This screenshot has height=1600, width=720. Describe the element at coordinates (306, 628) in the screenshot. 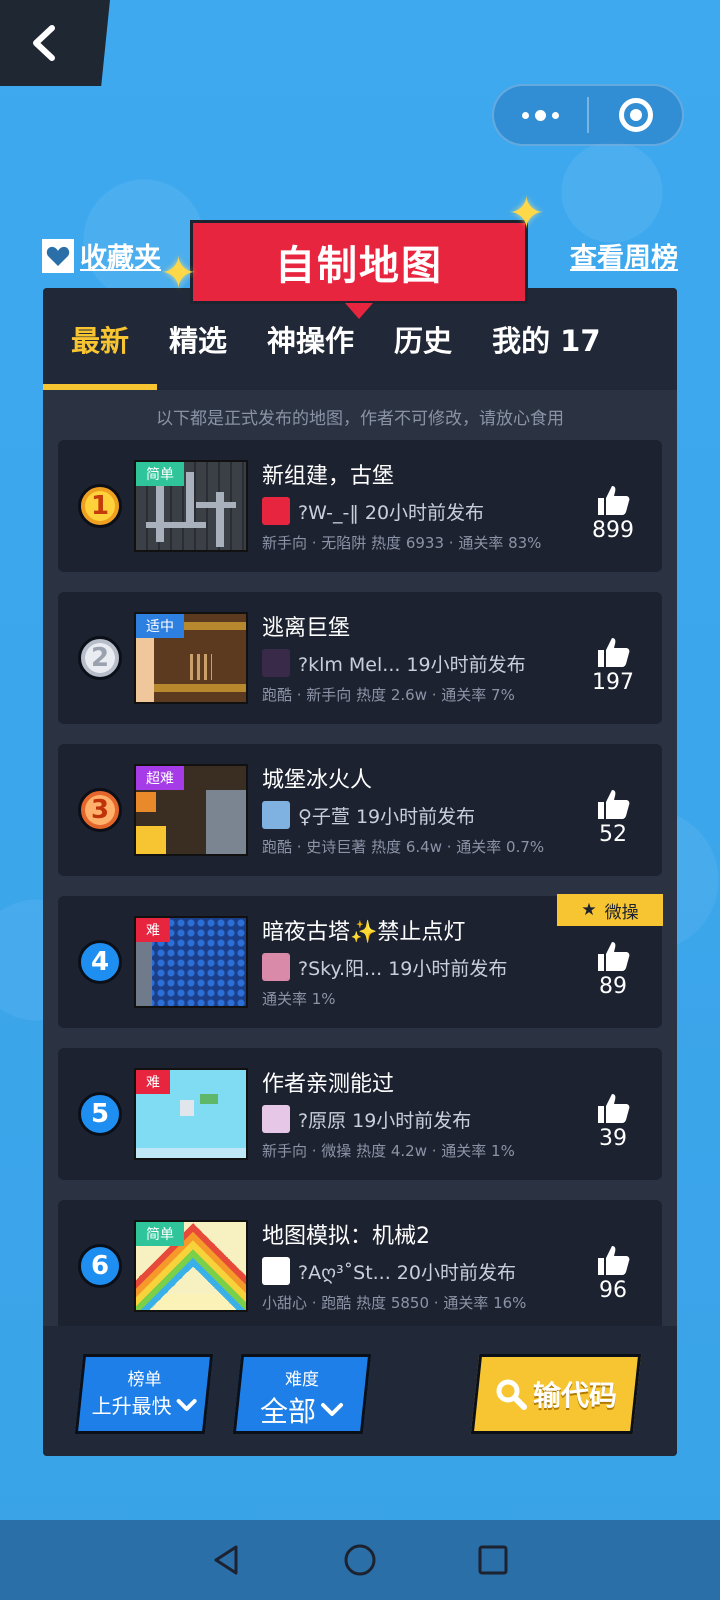

I see `map-name: 逃离巨堡` at that location.